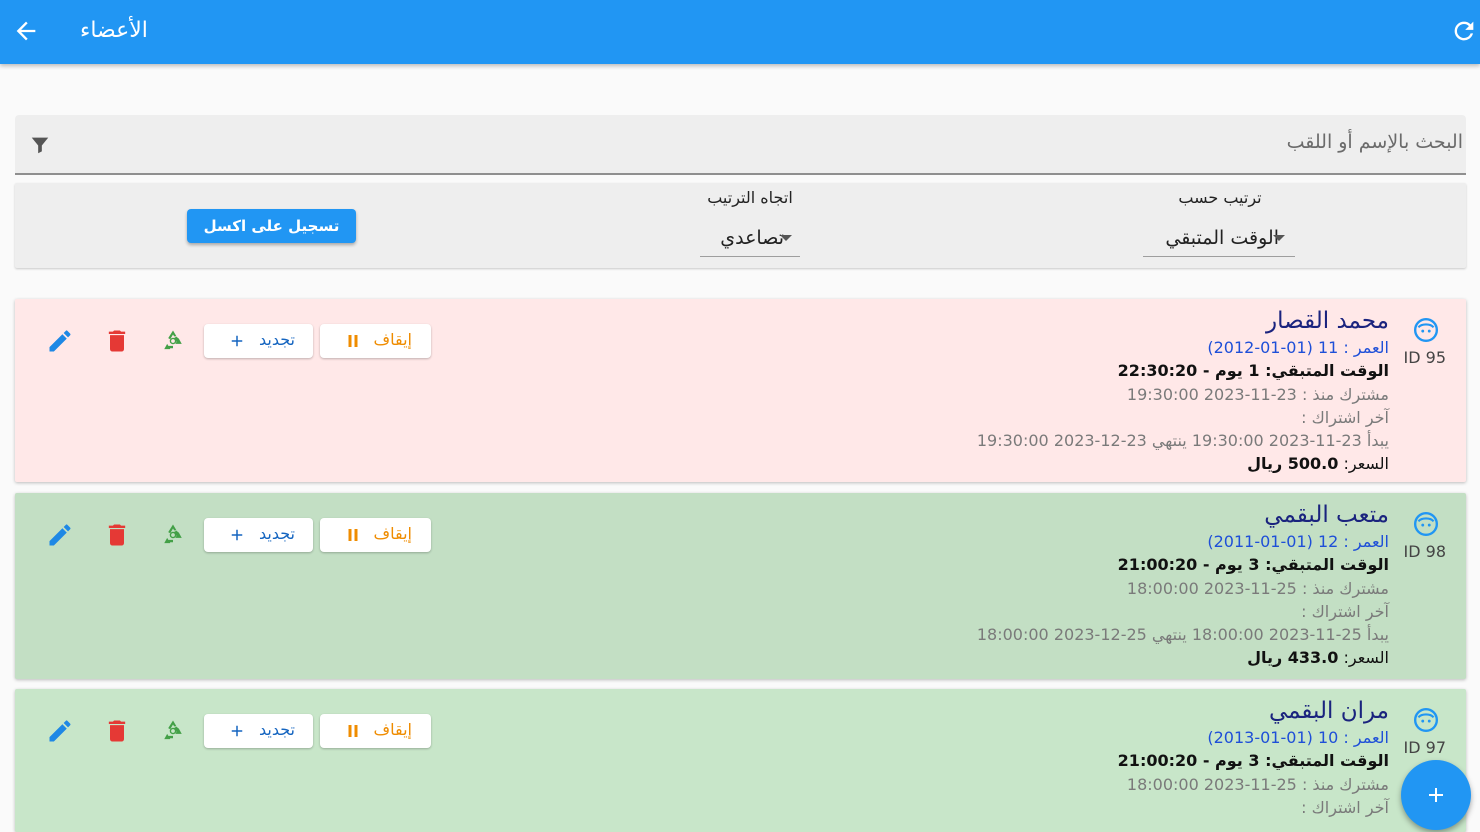  What do you see at coordinates (1183, 464) in the screenshot?
I see `member-price: السعر: 500.0 ريال` at bounding box center [1183, 464].